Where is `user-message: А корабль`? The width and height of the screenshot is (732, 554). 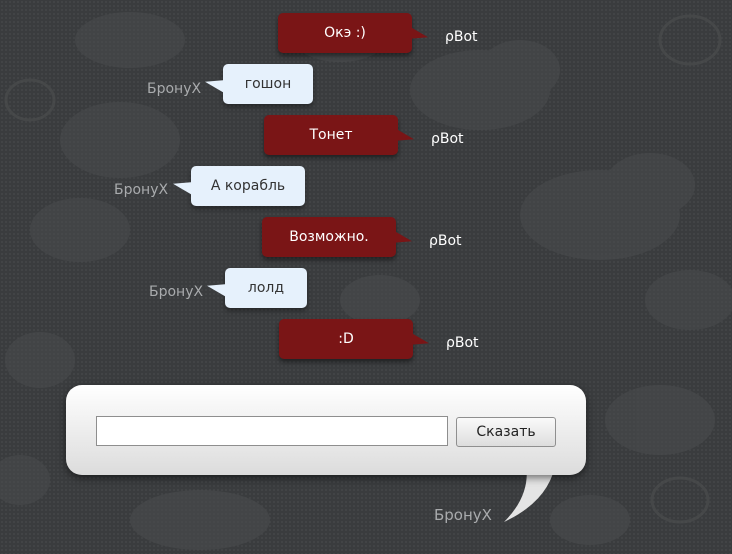
user-message: А корабль is located at coordinates (239, 186).